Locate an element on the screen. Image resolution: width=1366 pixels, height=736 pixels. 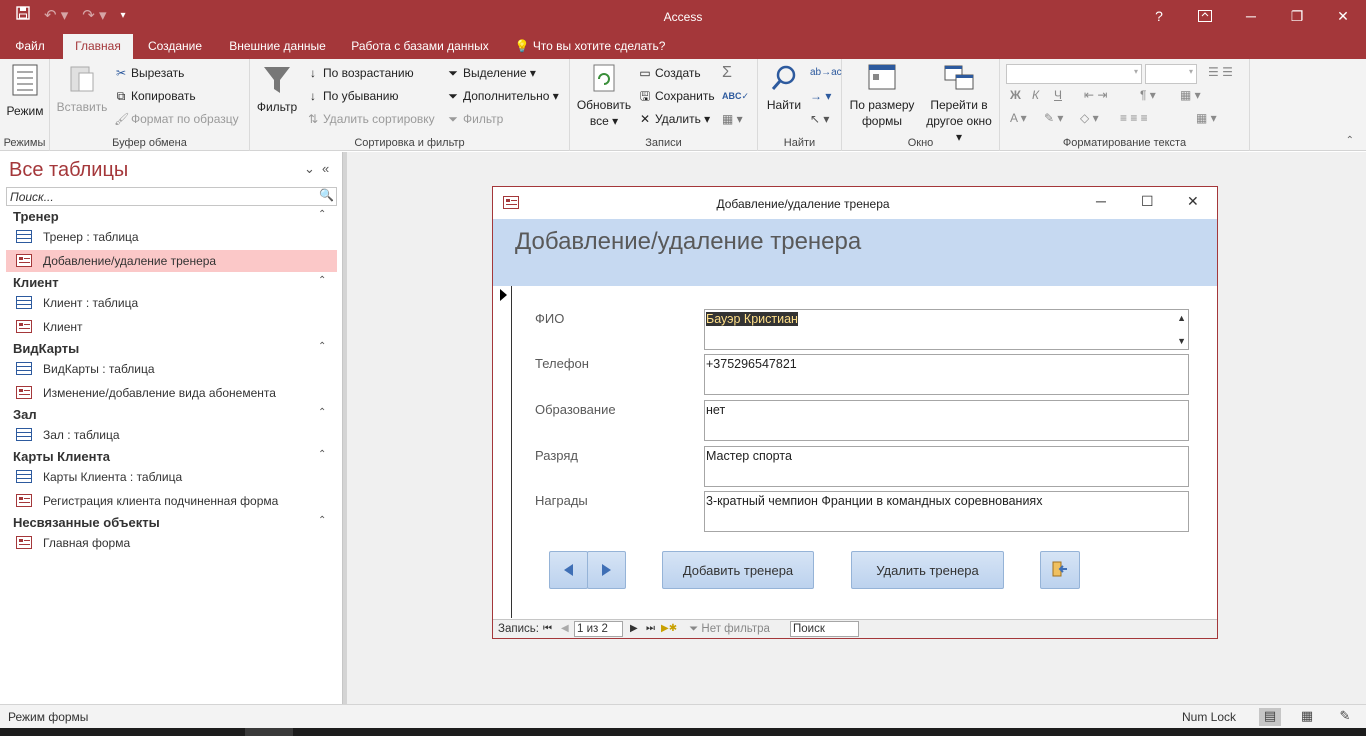
form-view-icon: ▤ is located at coordinates (1270, 717).